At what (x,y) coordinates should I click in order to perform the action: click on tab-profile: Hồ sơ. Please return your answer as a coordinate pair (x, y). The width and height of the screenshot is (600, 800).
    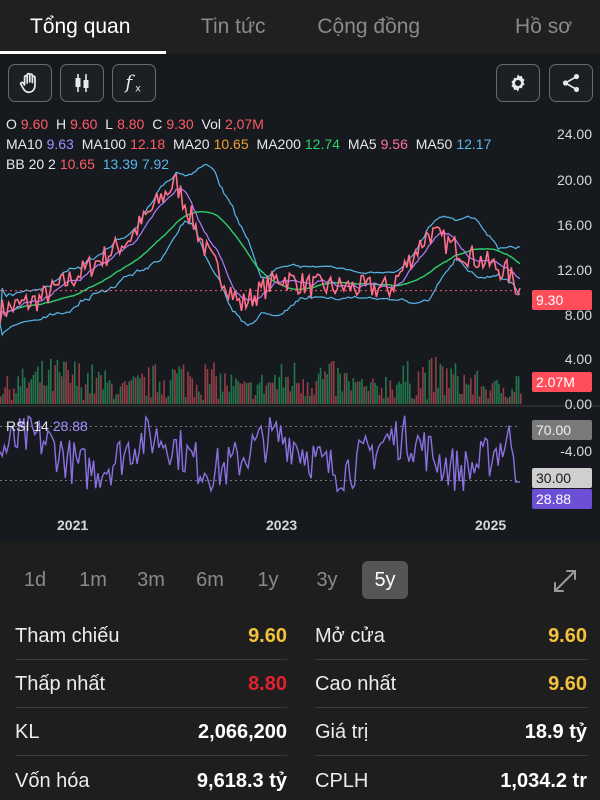
    Looking at the image, I should click on (518, 27).